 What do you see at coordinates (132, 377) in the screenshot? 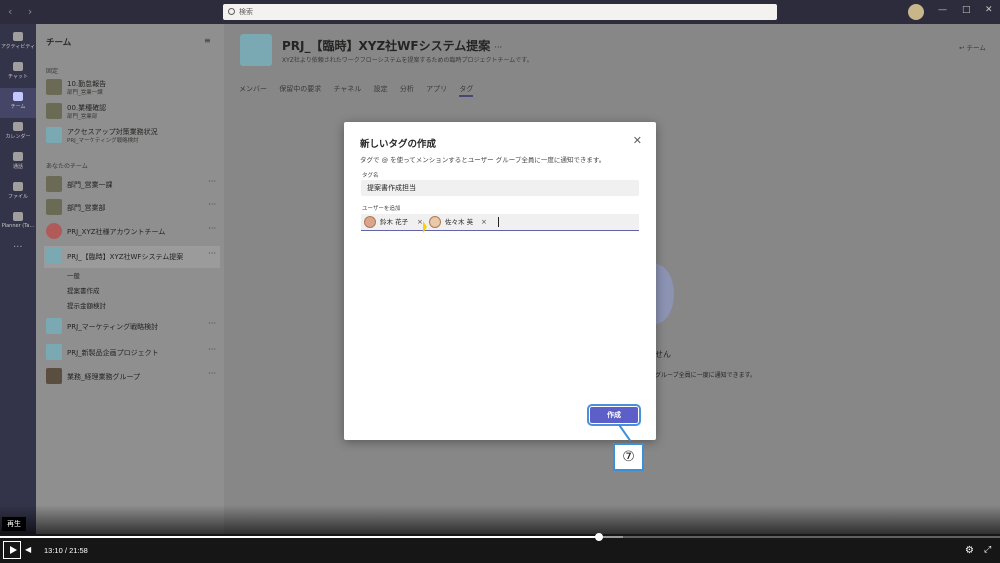
I see `team-item: 業務_経理業務グループ ···` at bounding box center [132, 377].